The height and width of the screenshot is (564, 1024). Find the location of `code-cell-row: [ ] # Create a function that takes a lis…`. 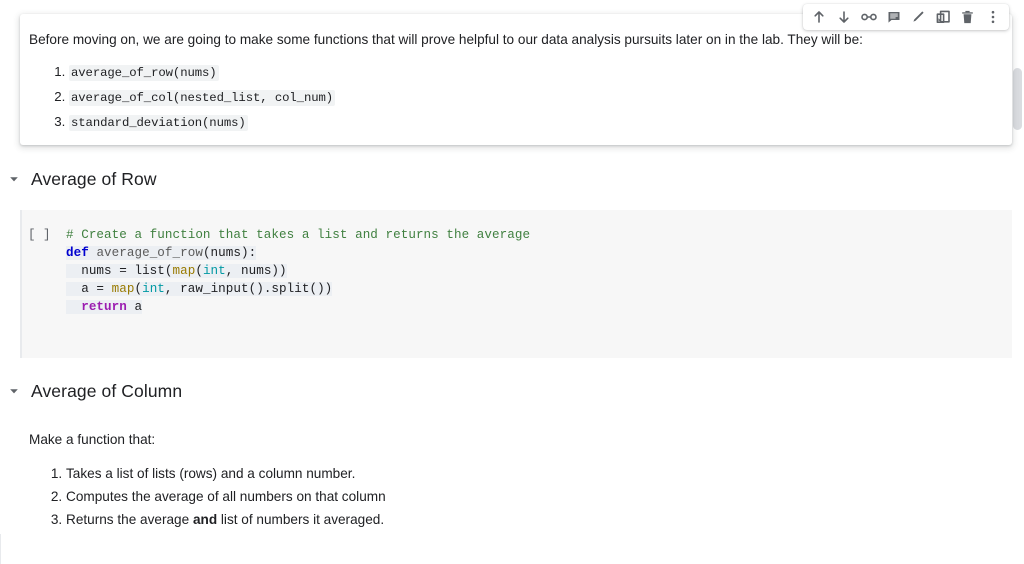

code-cell-row: [ ] # Create a function that takes a lis… is located at coordinates (275, 271).